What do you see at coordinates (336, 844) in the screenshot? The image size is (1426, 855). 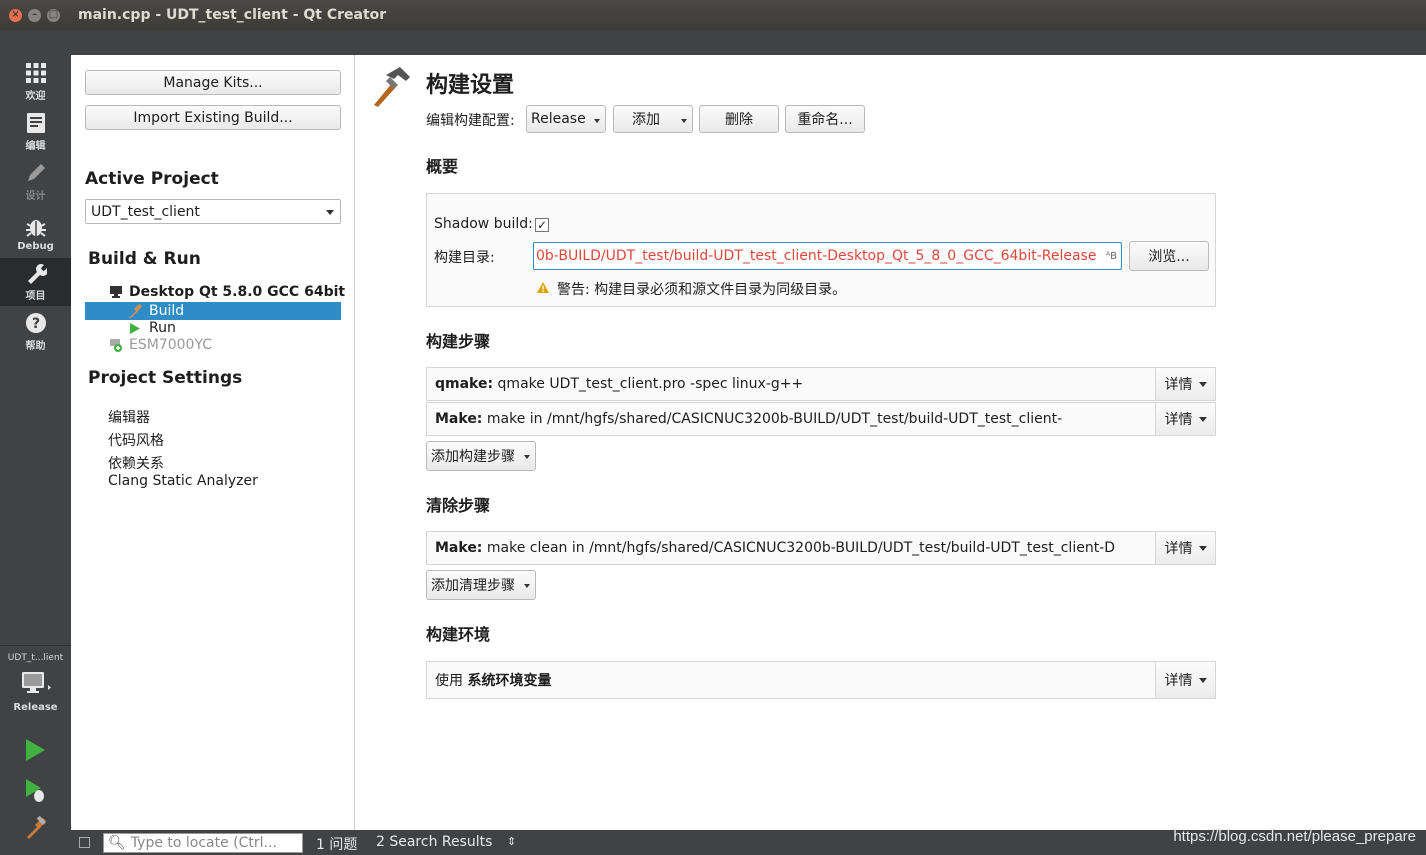 I see `issues-pane-button: 1 问题` at bounding box center [336, 844].